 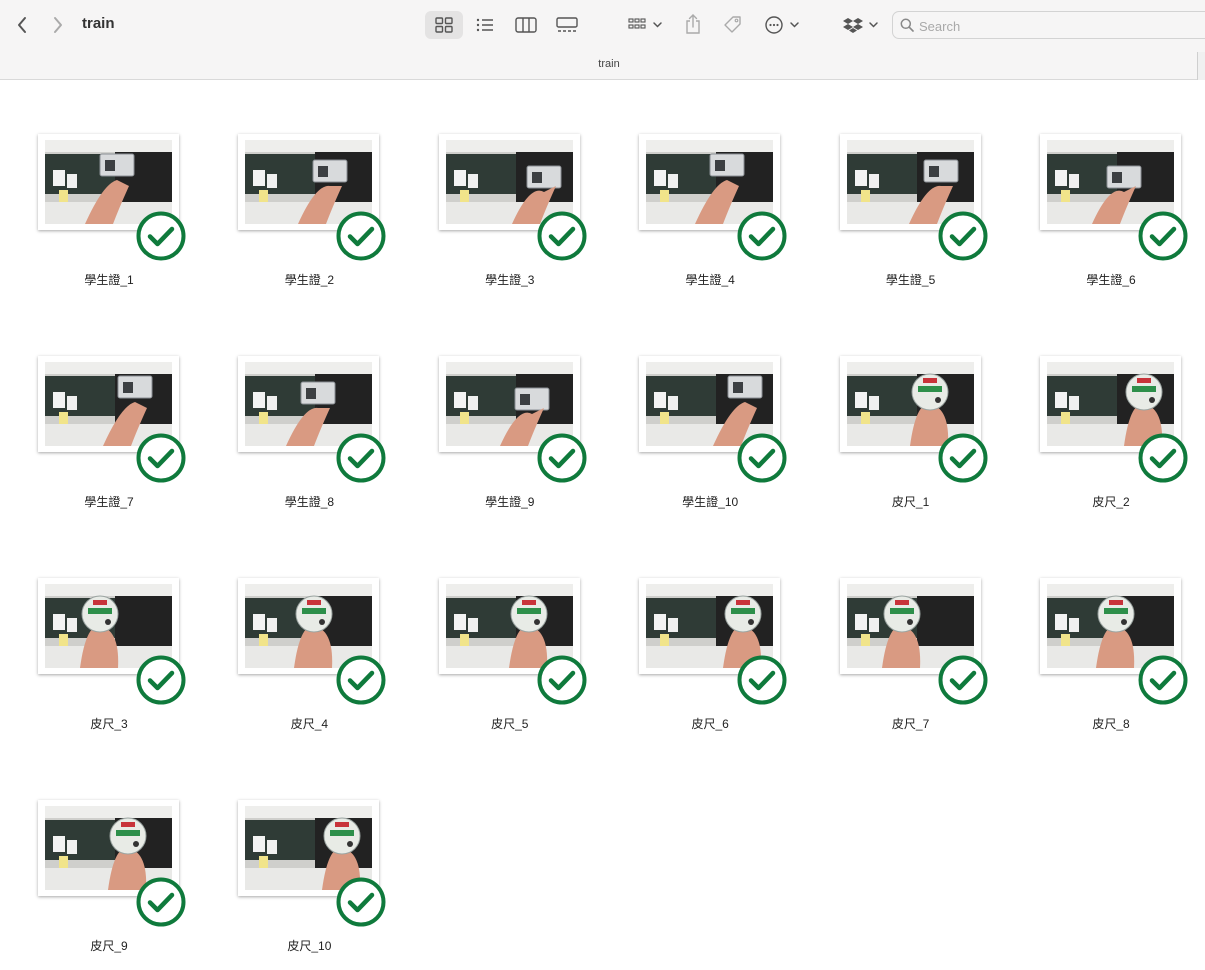 What do you see at coordinates (510, 501) in the screenshot?
I see `file-name-label: 學生證_9` at bounding box center [510, 501].